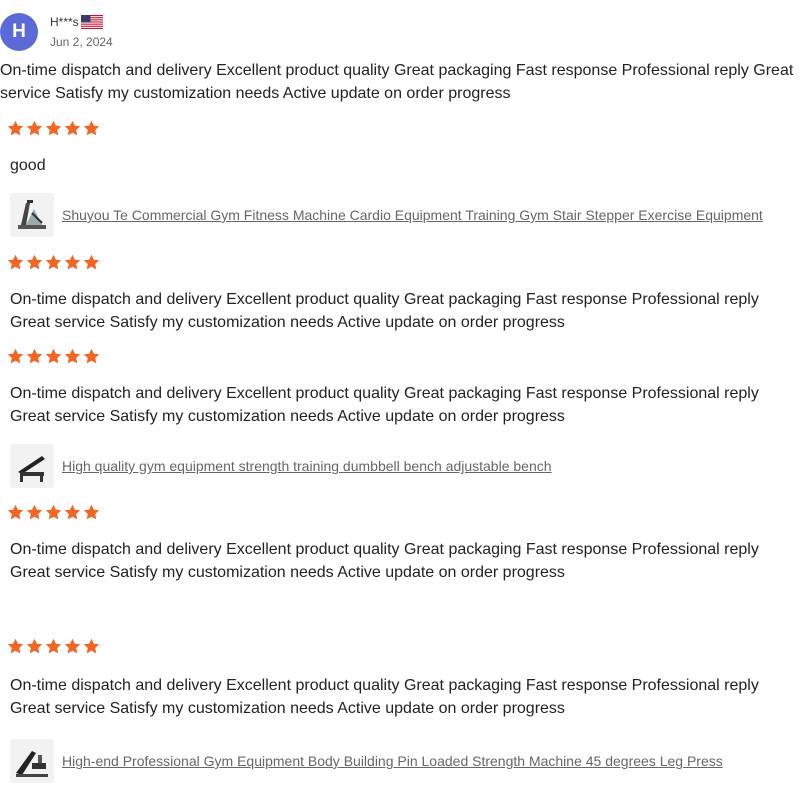 The height and width of the screenshot is (800, 800). Describe the element at coordinates (31, 469) in the screenshot. I see `adjustable-bench-icon` at that location.